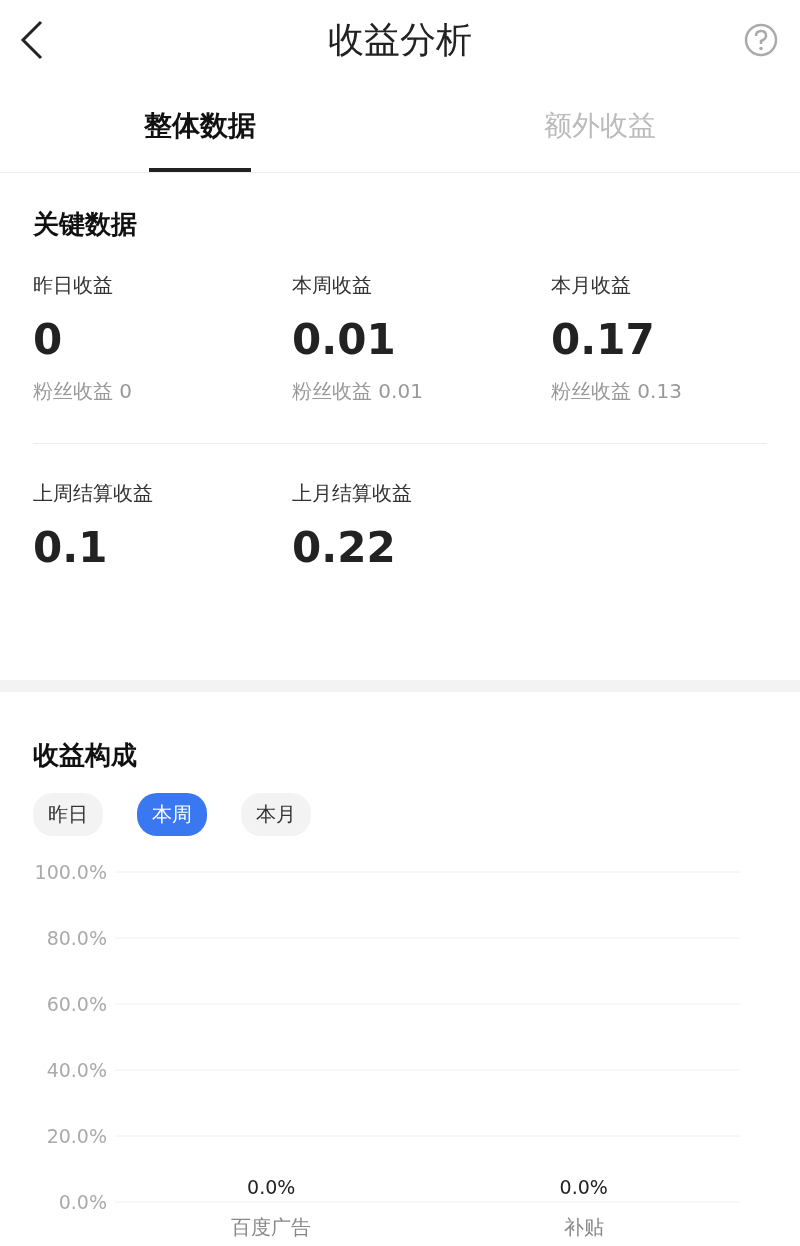 Image resolution: width=800 pixels, height=1246 pixels. Describe the element at coordinates (83, 391) in the screenshot. I see `metric-subtext: 粉丝收益 0` at that location.